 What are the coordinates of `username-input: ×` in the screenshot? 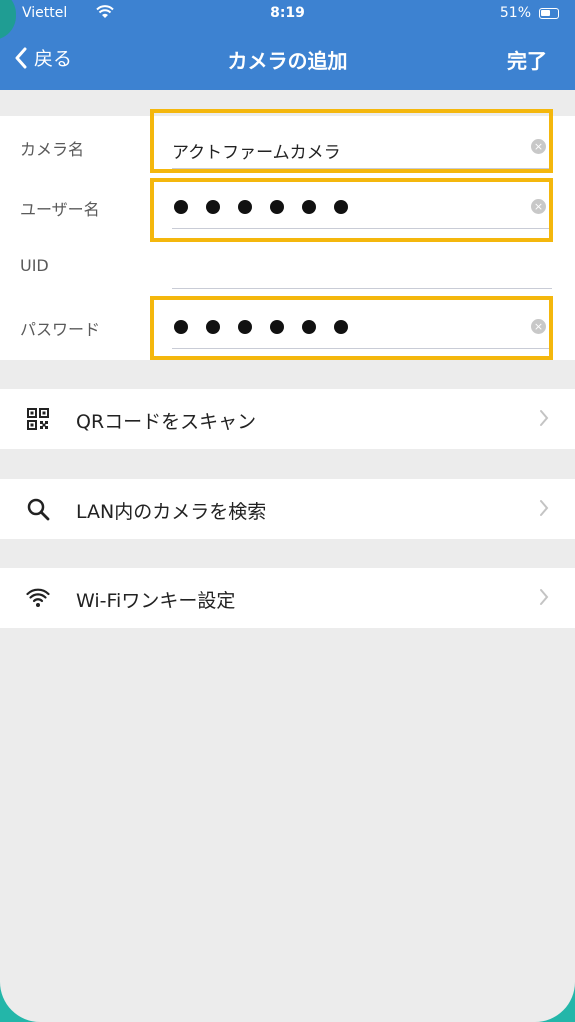 It's located at (362, 207).